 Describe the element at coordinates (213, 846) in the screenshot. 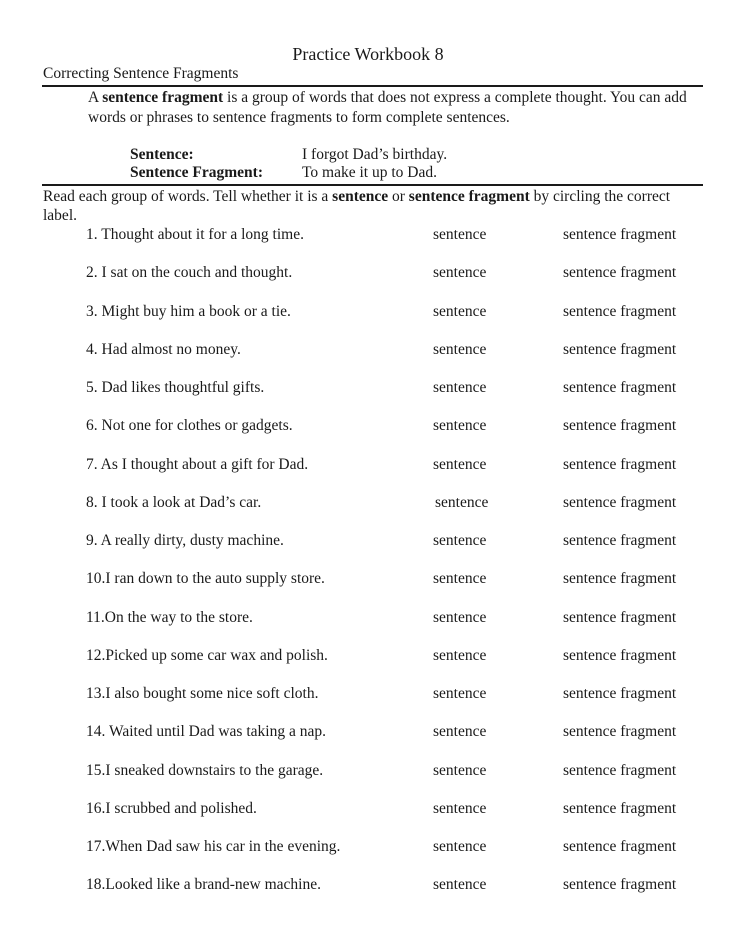

I see `exercise-text: 17.When Dad saw his car in the evening.` at that location.